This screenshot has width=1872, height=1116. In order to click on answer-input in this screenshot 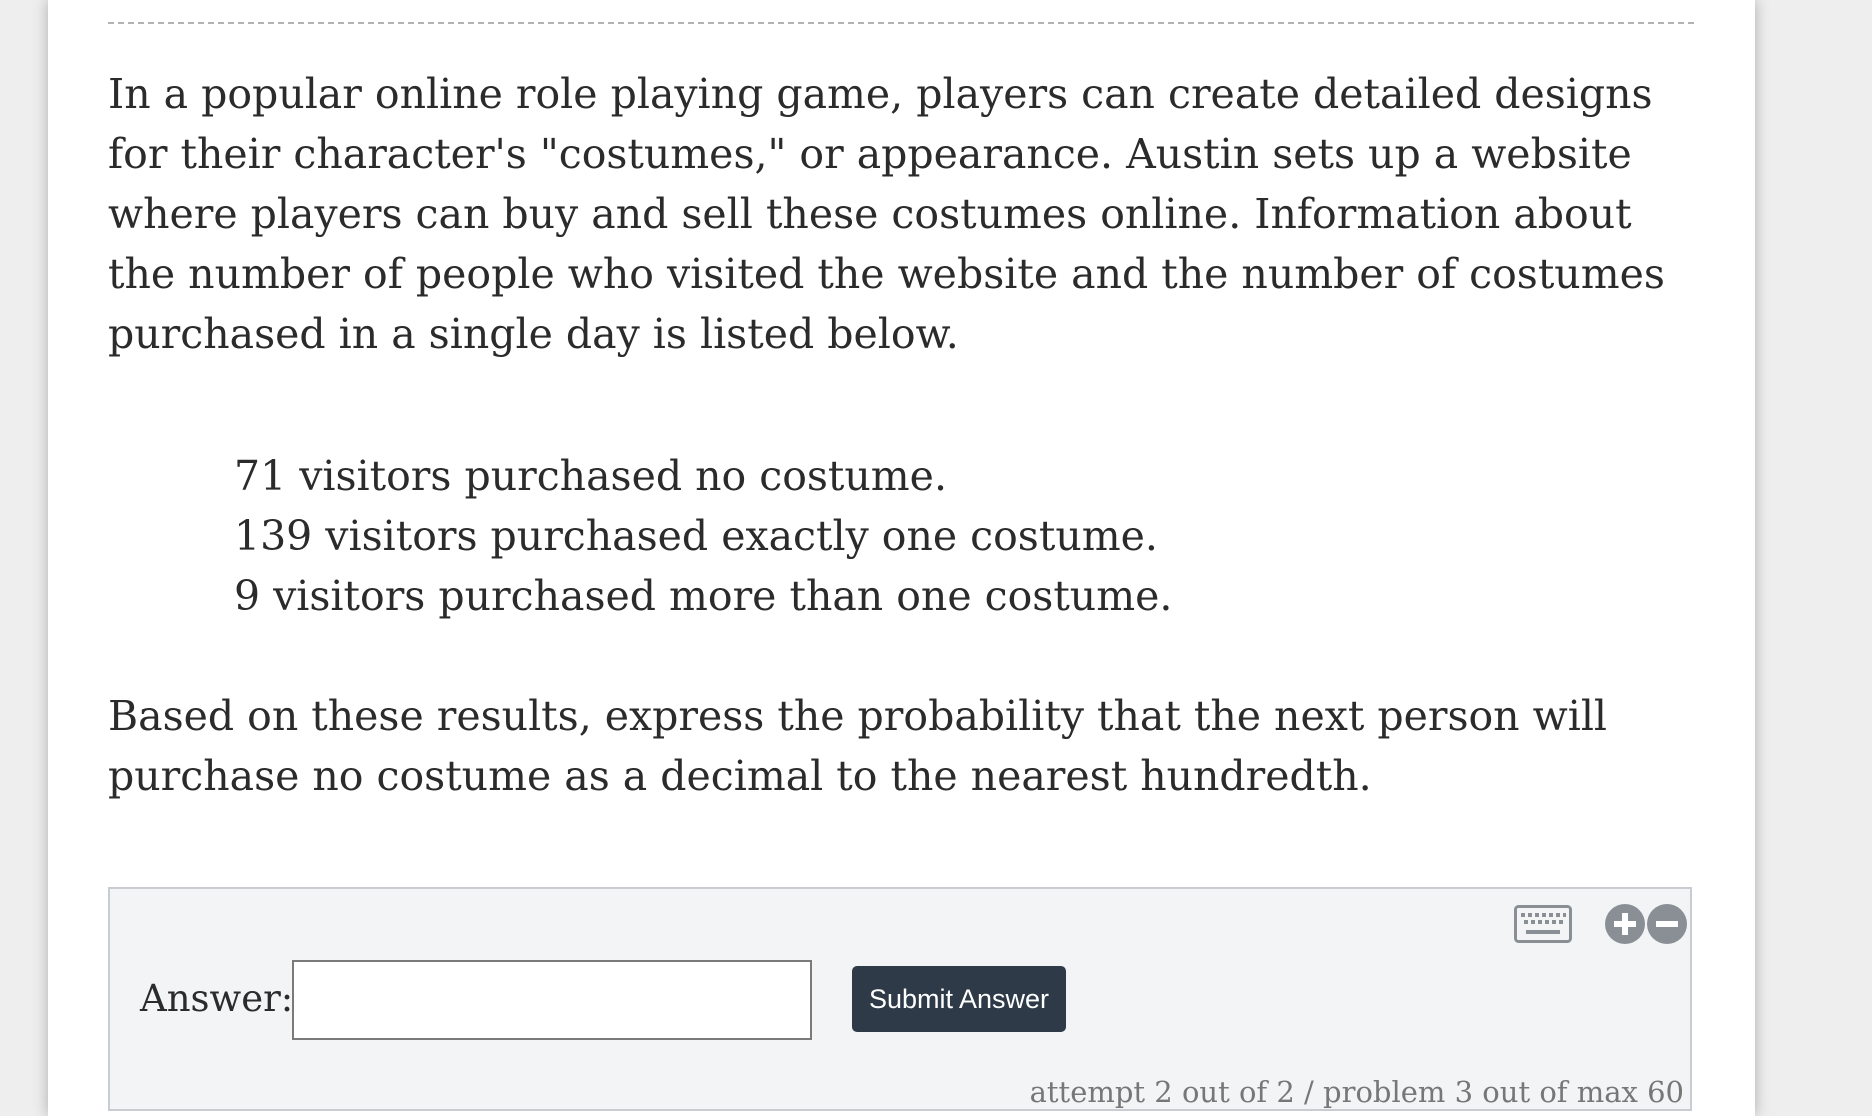, I will do `click(552, 1000)`.